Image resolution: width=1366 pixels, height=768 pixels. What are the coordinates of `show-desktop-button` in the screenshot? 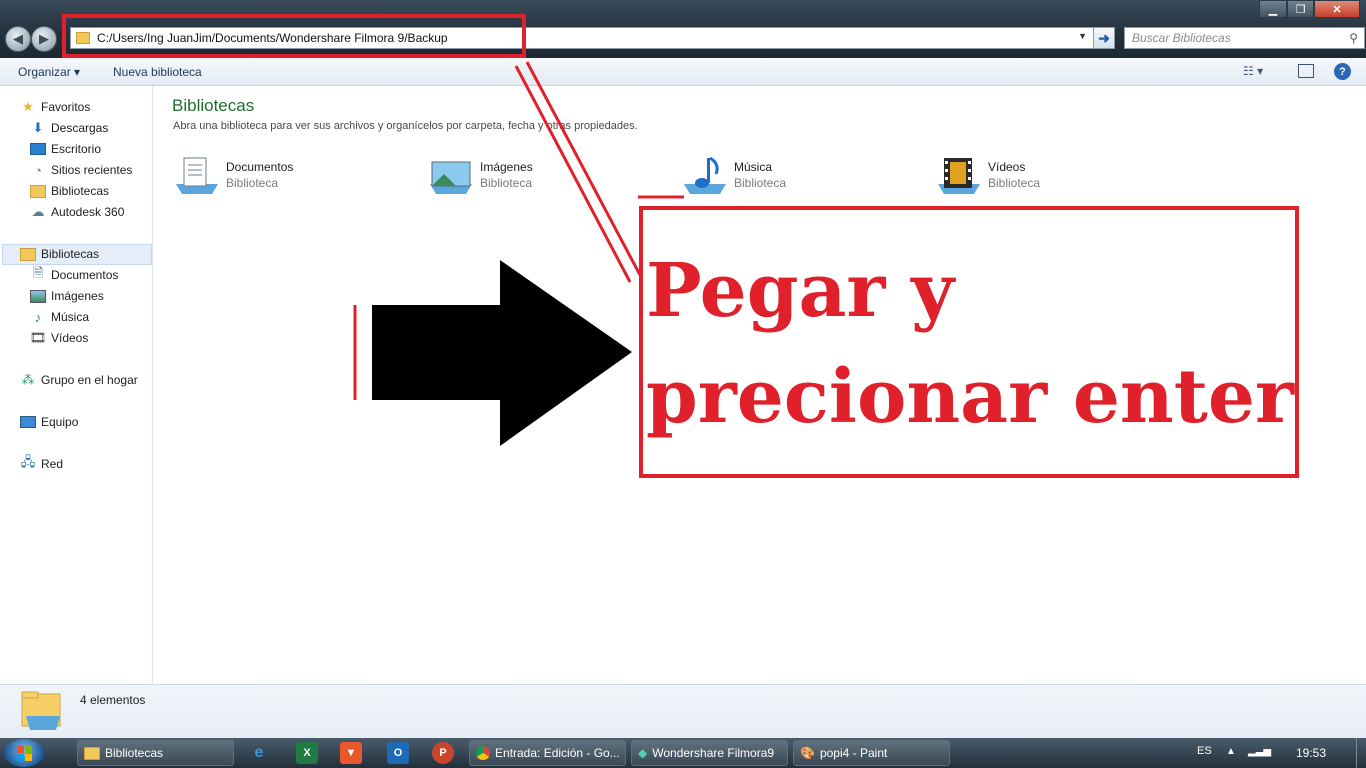 It's located at (1361, 753).